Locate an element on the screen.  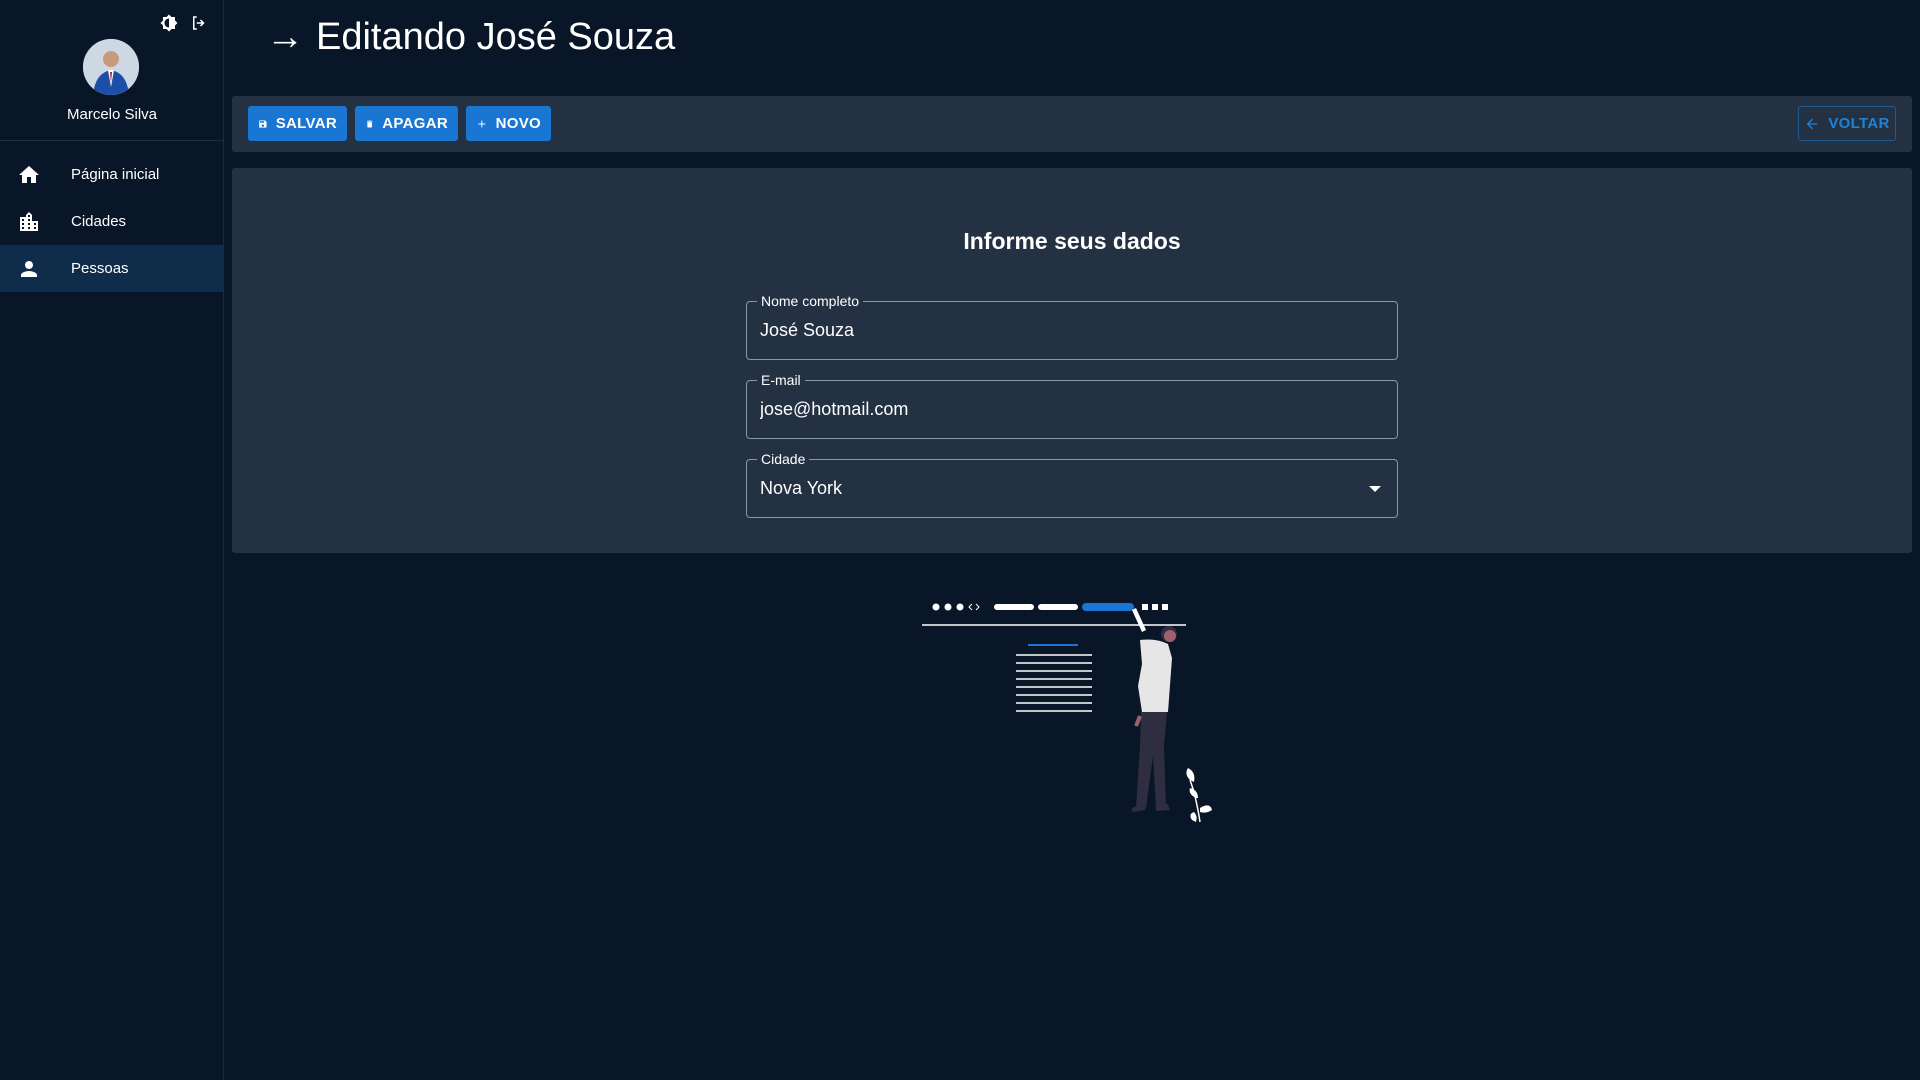
sidebar-top-icons is located at coordinates (184, 23).